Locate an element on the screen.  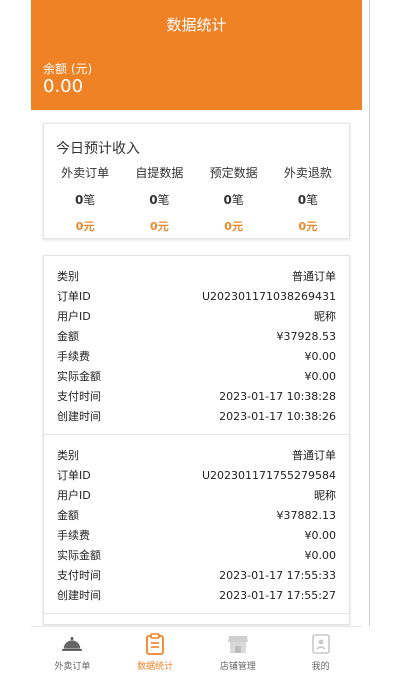
income-col-label: 外卖退款 is located at coordinates (307, 173).